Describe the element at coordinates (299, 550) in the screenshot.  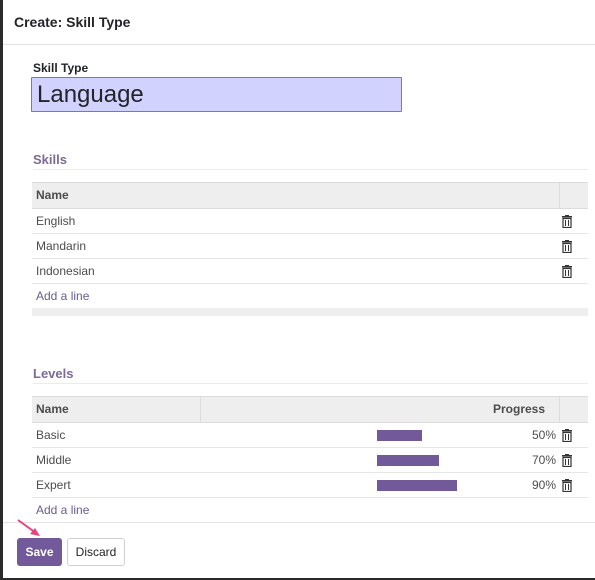
I see `dialog-footer: Save Discard` at that location.